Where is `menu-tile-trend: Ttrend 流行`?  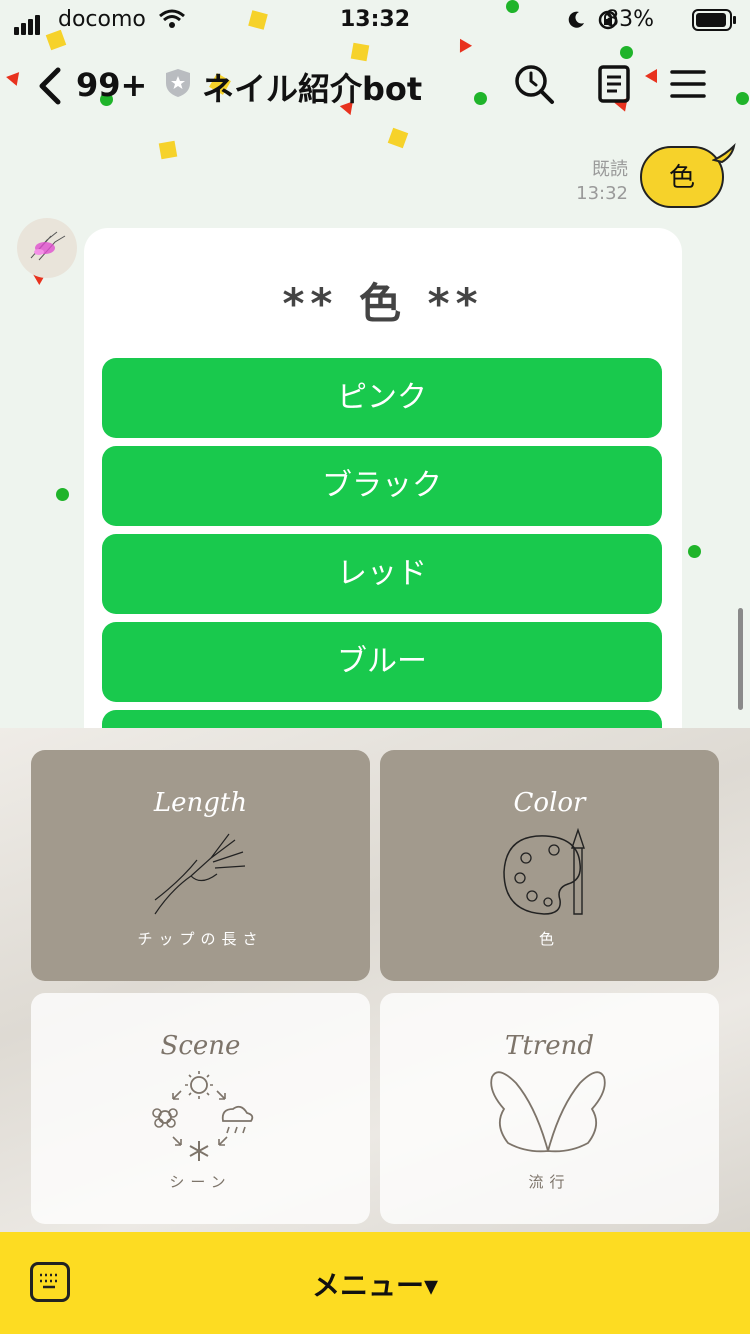 menu-tile-trend: Ttrend 流行 is located at coordinates (549, 1108).